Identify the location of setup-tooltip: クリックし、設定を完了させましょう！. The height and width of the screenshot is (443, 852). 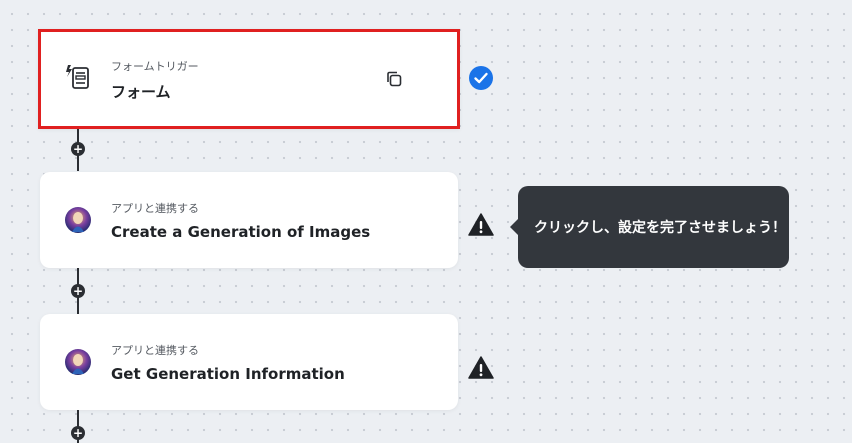
(649, 227).